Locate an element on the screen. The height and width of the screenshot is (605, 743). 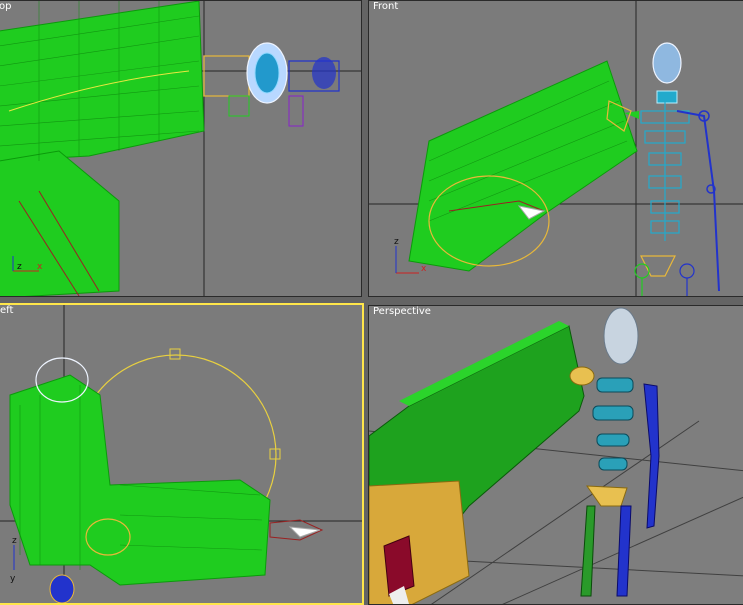
gun-cylinder-perspective is located at coordinates (419, 542).